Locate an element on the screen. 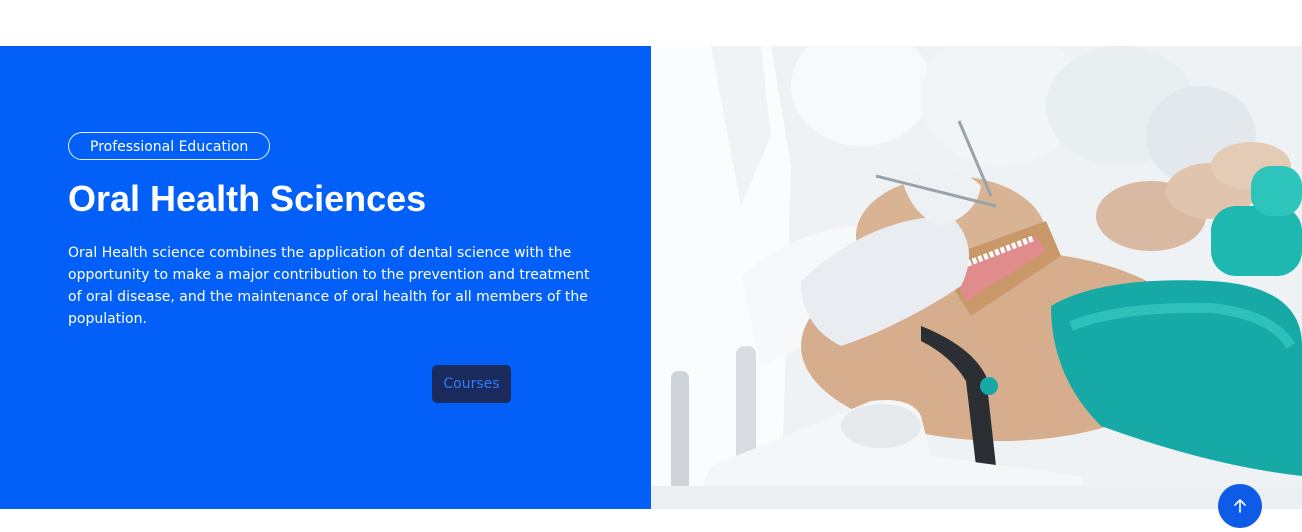 The width and height of the screenshot is (1302, 532). scroll-to-top-button is located at coordinates (1240, 506).